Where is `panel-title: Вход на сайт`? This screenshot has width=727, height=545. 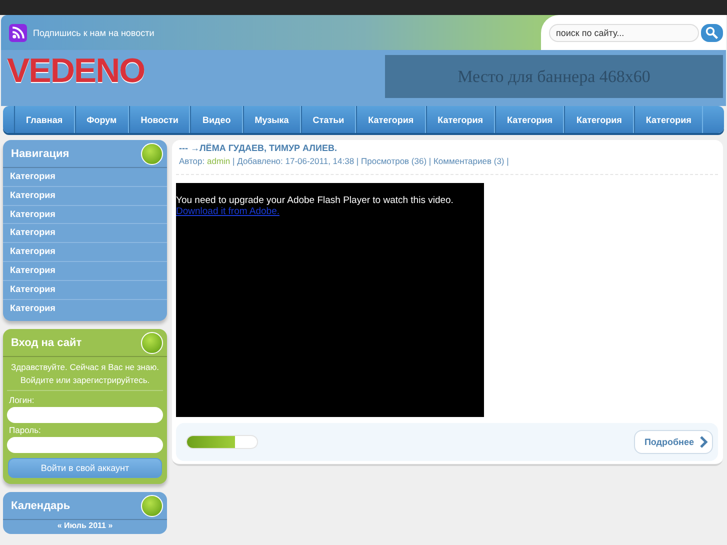
panel-title: Вход на сайт is located at coordinates (46, 342).